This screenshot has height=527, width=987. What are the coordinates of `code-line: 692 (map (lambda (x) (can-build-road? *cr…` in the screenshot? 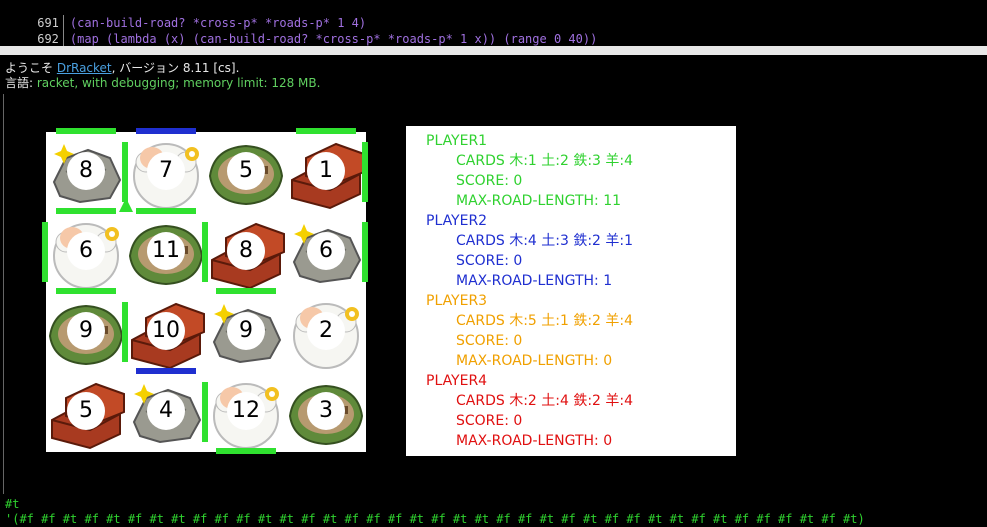 It's located at (298, 30).